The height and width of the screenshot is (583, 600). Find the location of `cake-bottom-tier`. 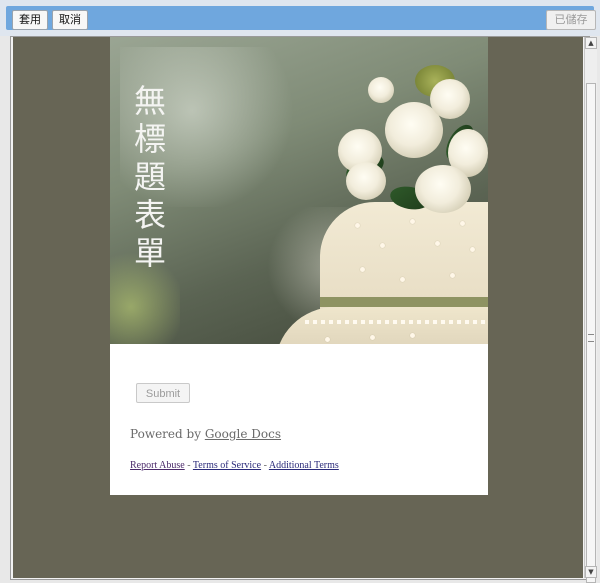

cake-bottom-tier is located at coordinates (381, 325).